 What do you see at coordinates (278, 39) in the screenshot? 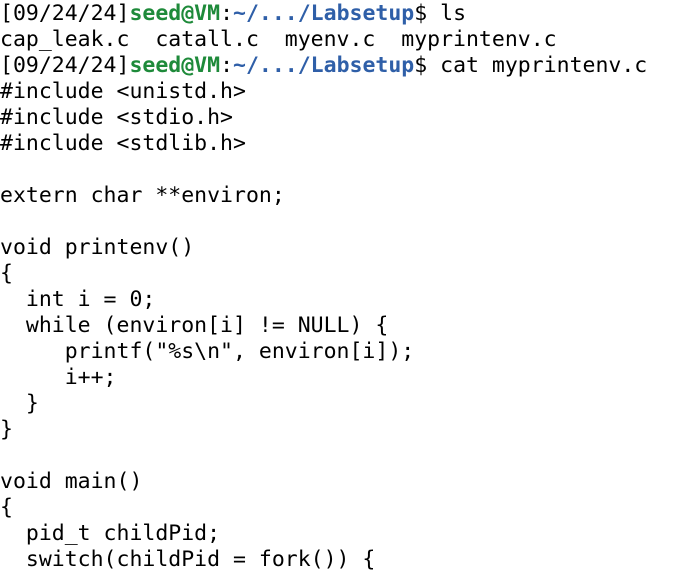
I see `ls-output-line: cap_leak.c catall.c myenv.c myprintenv.c` at bounding box center [278, 39].